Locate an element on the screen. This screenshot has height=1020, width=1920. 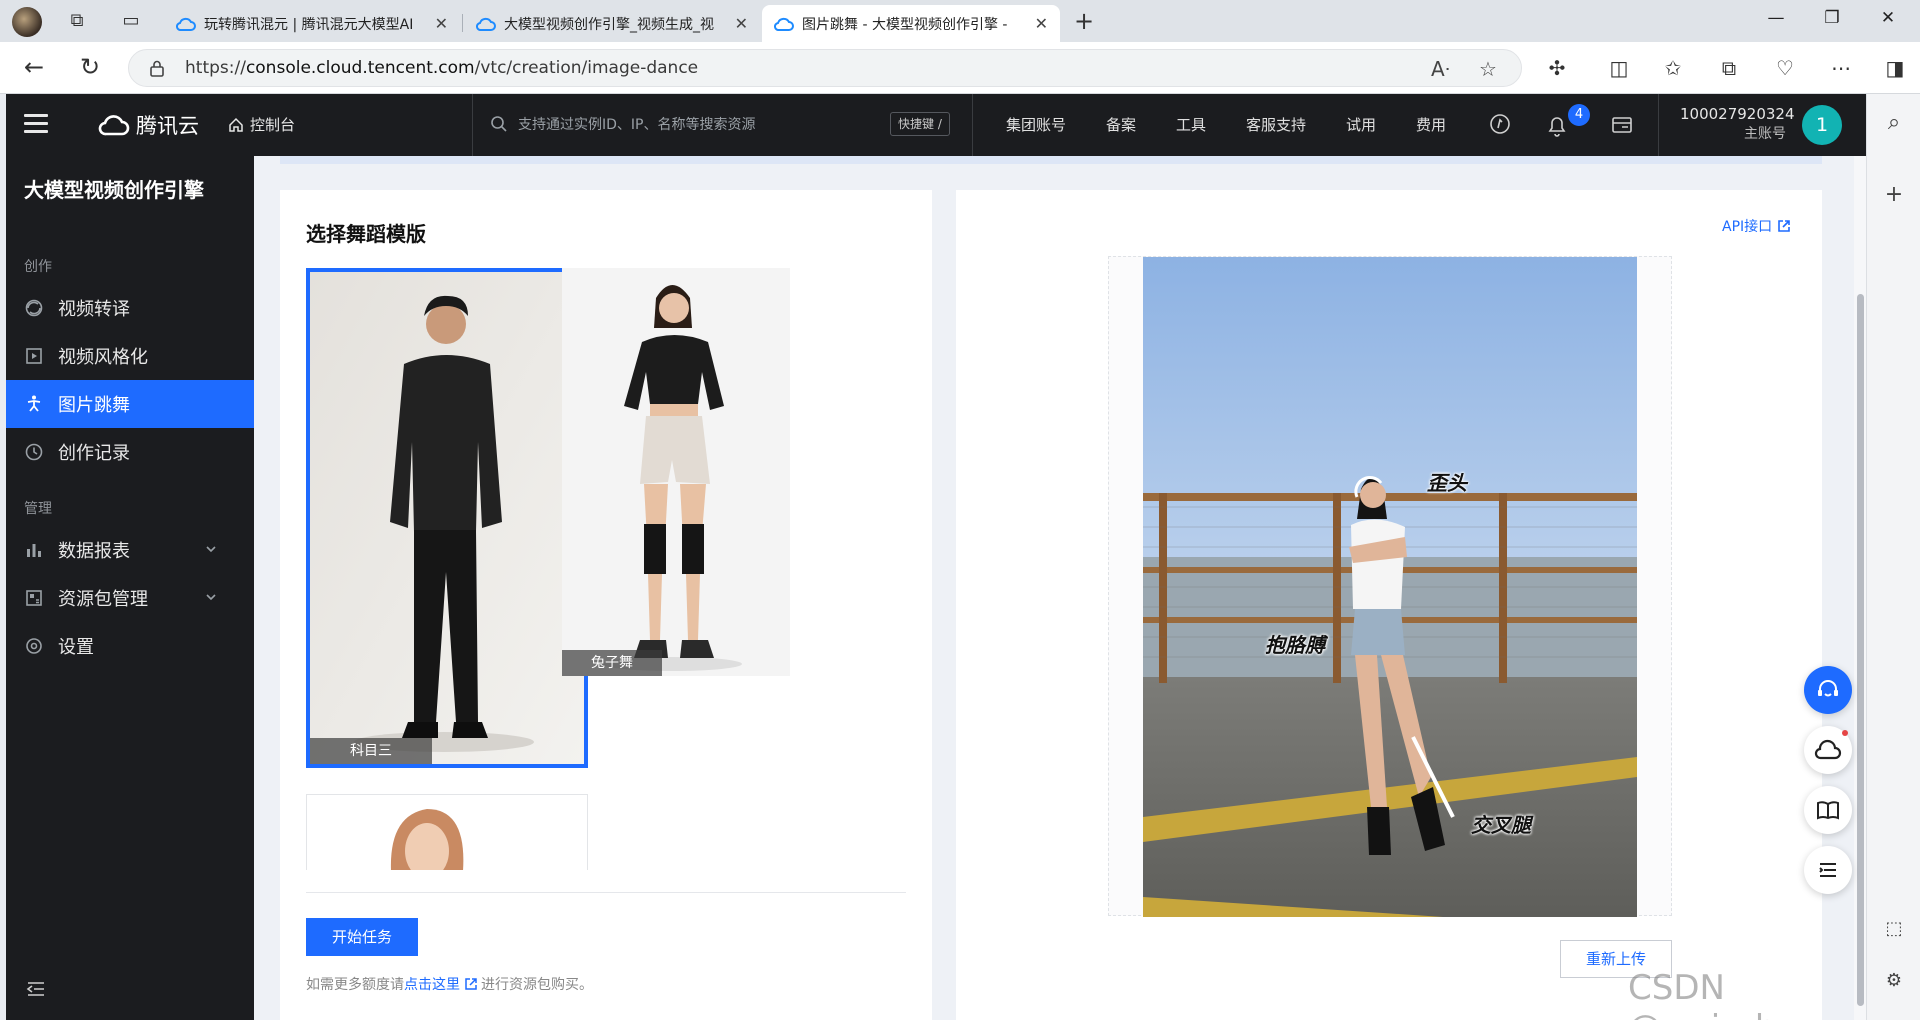
tab-actions-icon: ▭ is located at coordinates (131, 21).